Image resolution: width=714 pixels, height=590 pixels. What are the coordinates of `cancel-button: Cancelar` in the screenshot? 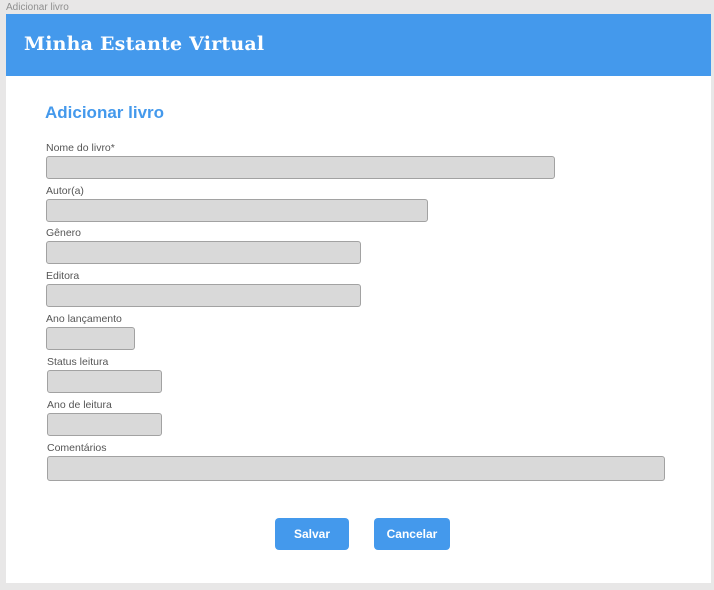 It's located at (412, 534).